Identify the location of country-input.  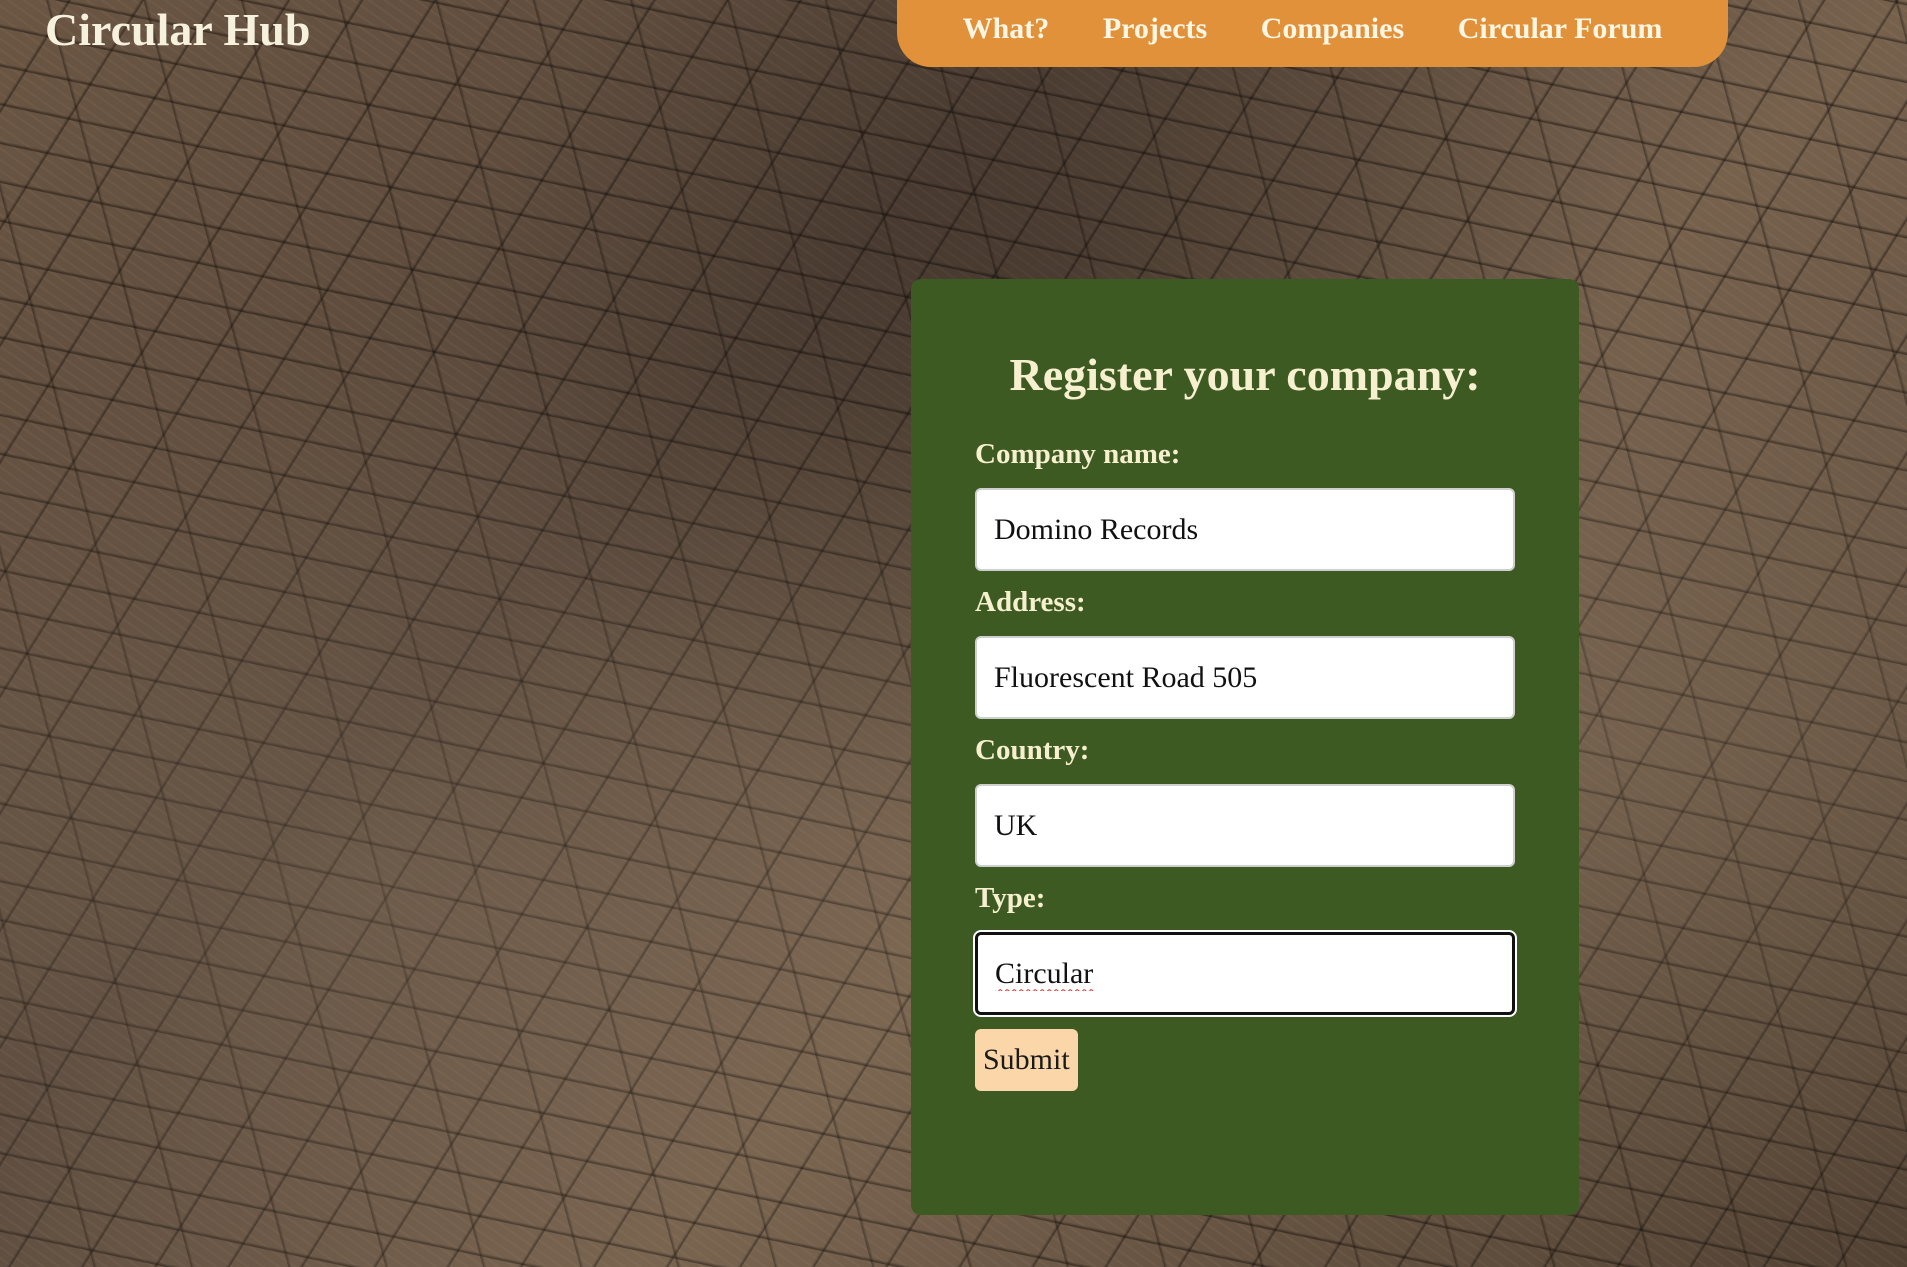
(1245, 825).